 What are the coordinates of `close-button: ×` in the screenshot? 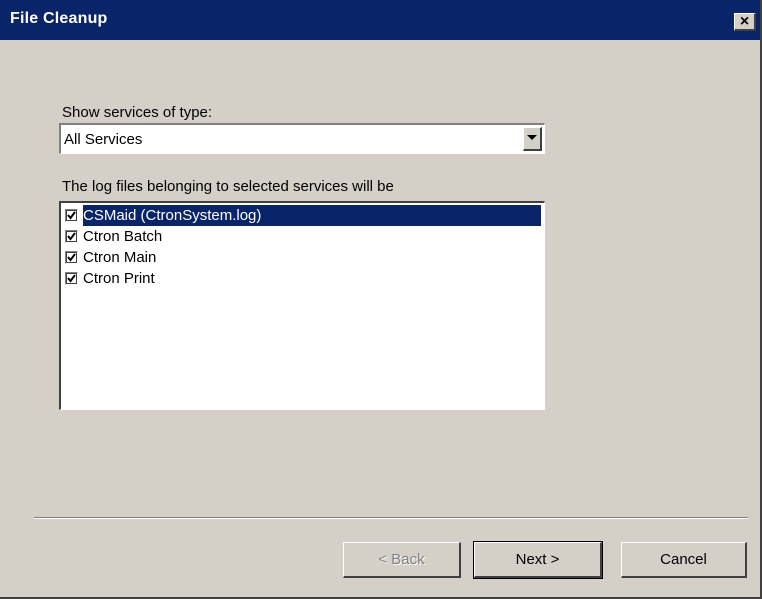 It's located at (745, 22).